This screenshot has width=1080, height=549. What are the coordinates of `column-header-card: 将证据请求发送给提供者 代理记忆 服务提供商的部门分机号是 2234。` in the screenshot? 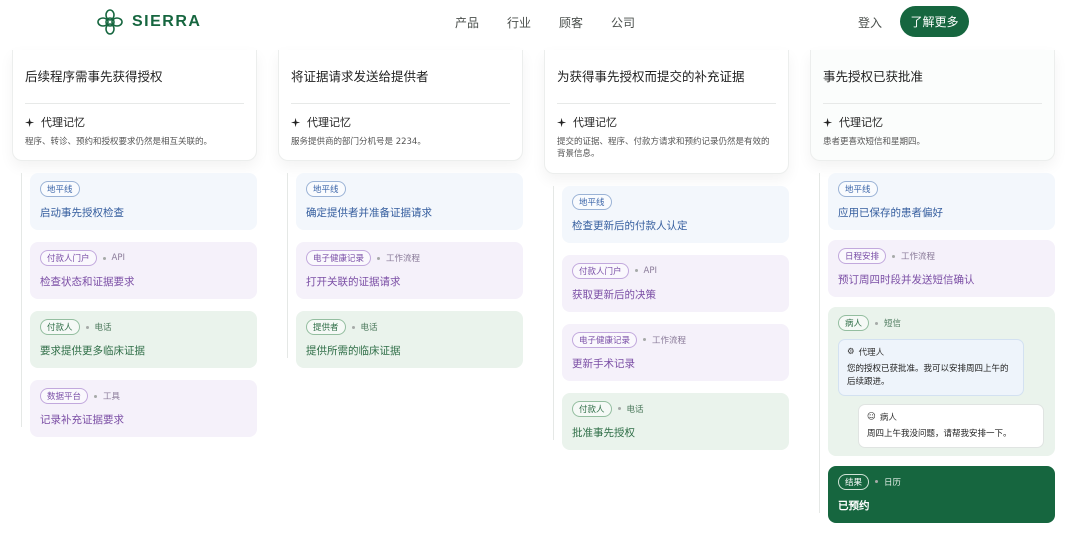 It's located at (400, 106).